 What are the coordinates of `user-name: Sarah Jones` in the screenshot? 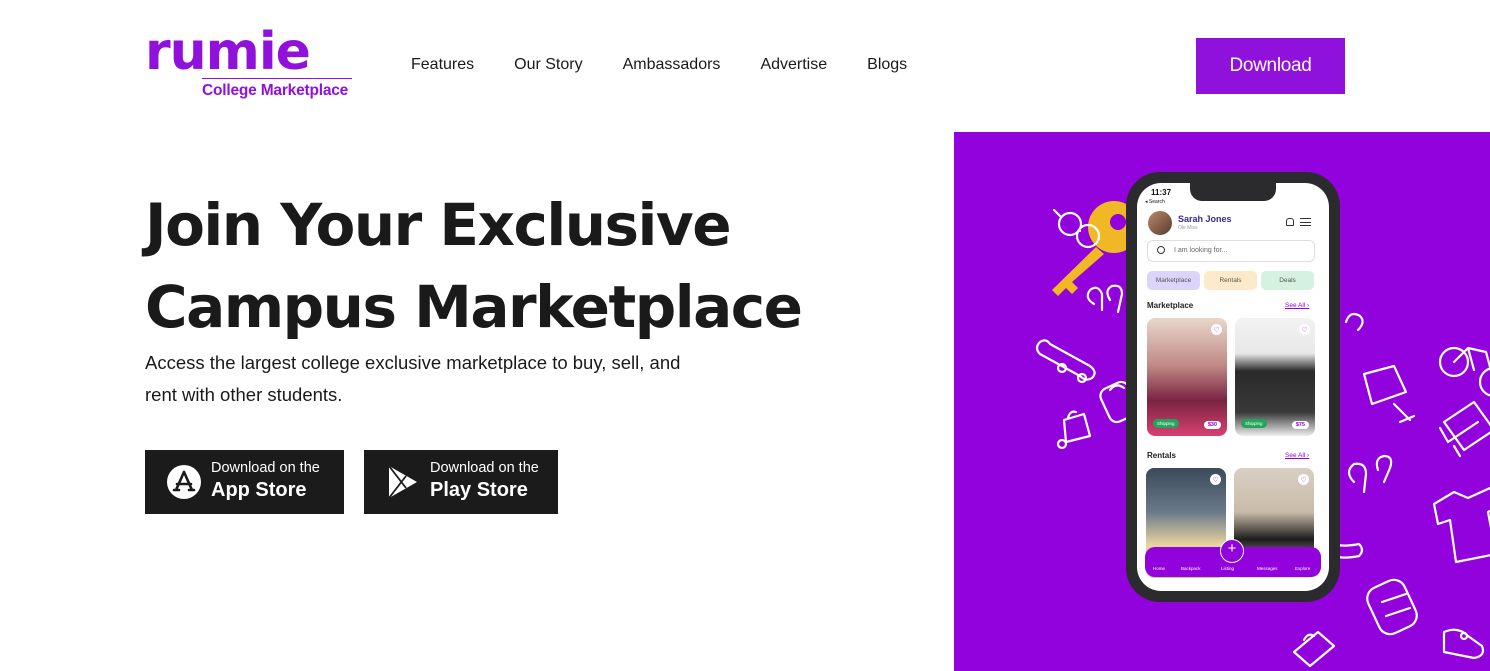 It's located at (1205, 219).